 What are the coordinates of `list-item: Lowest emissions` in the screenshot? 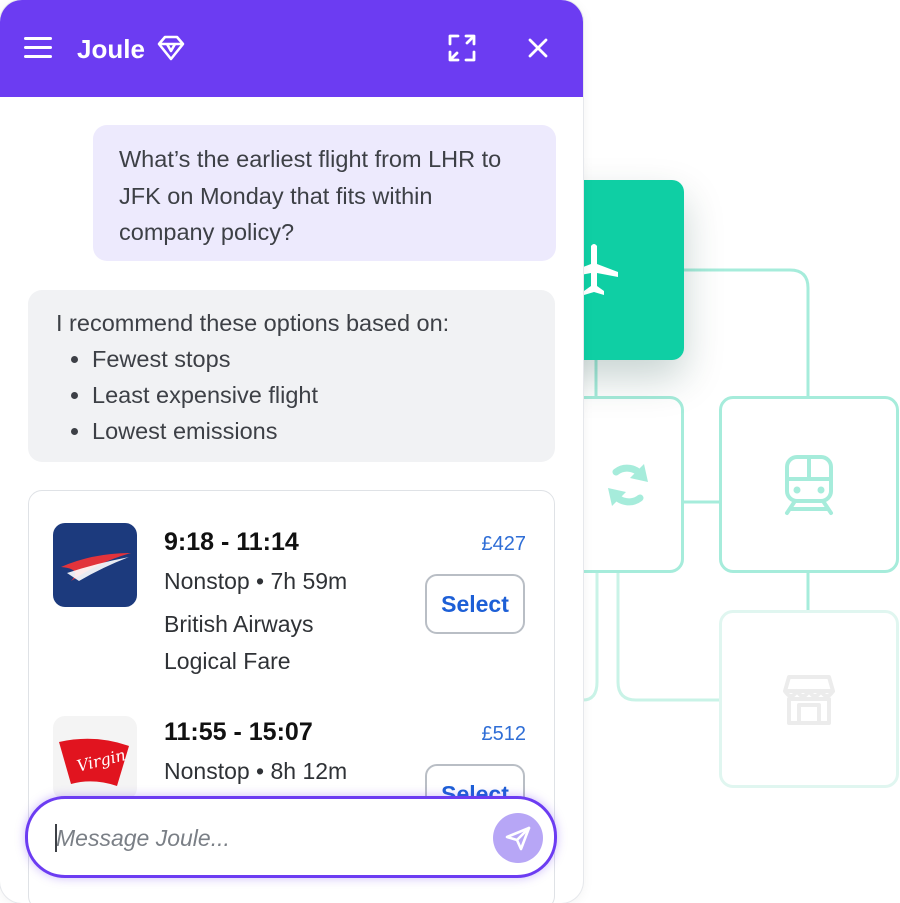 It's located at (309, 431).